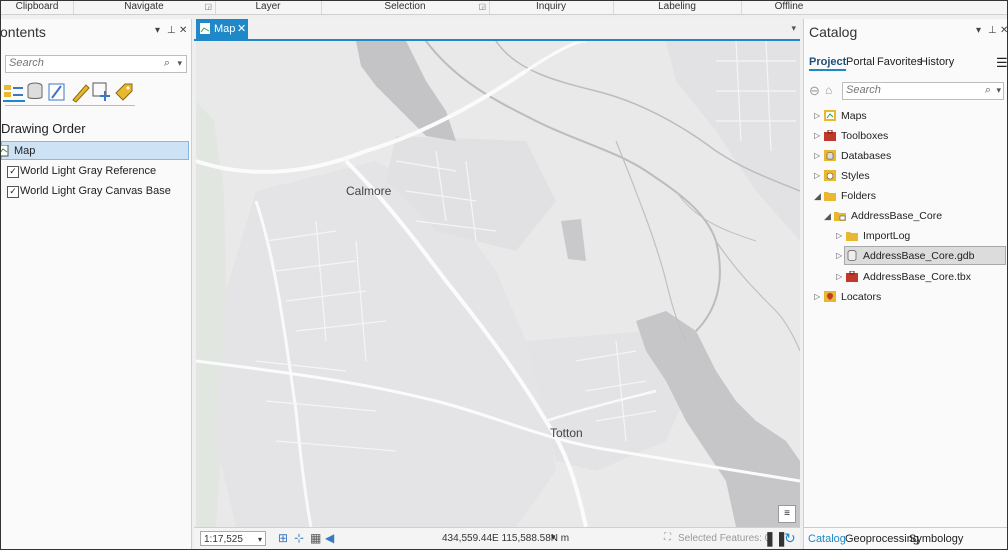 This screenshot has width=1008, height=550. Describe the element at coordinates (852, 236) in the screenshot. I see `folder-icon` at that location.